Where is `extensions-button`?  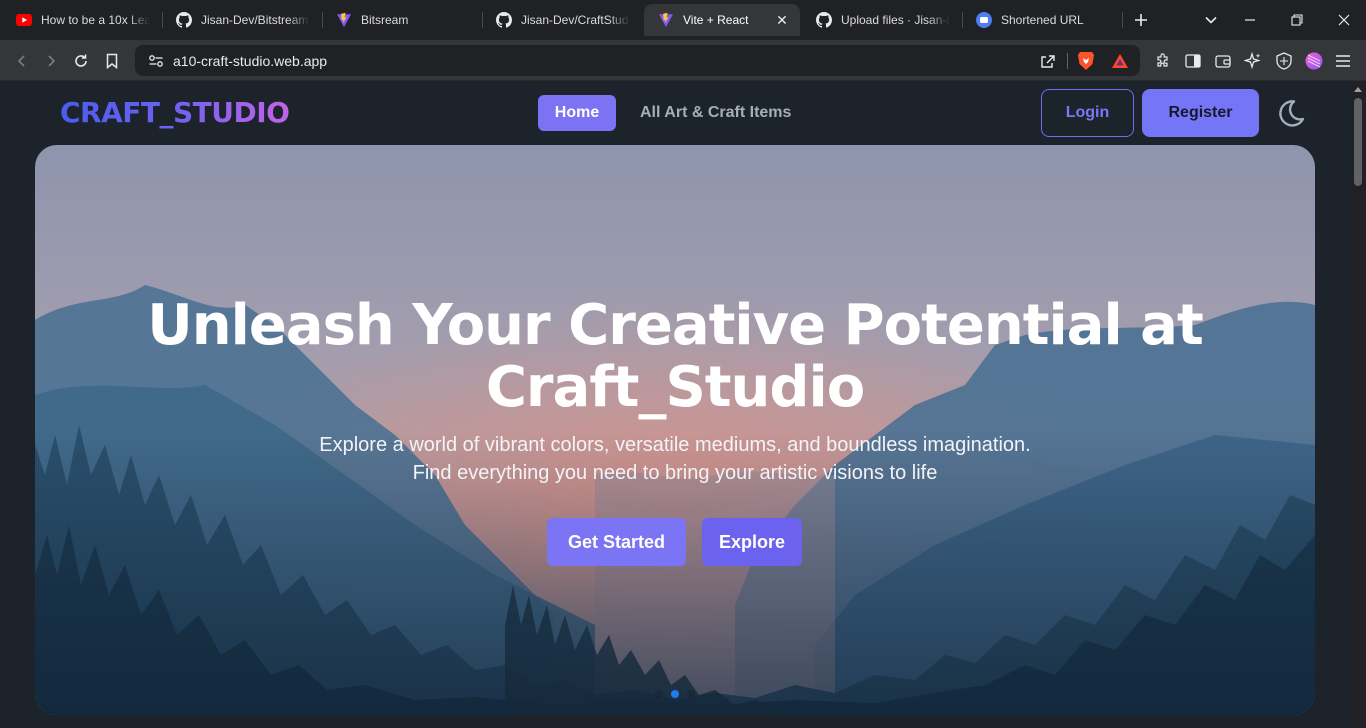 extensions-button is located at coordinates (1163, 61).